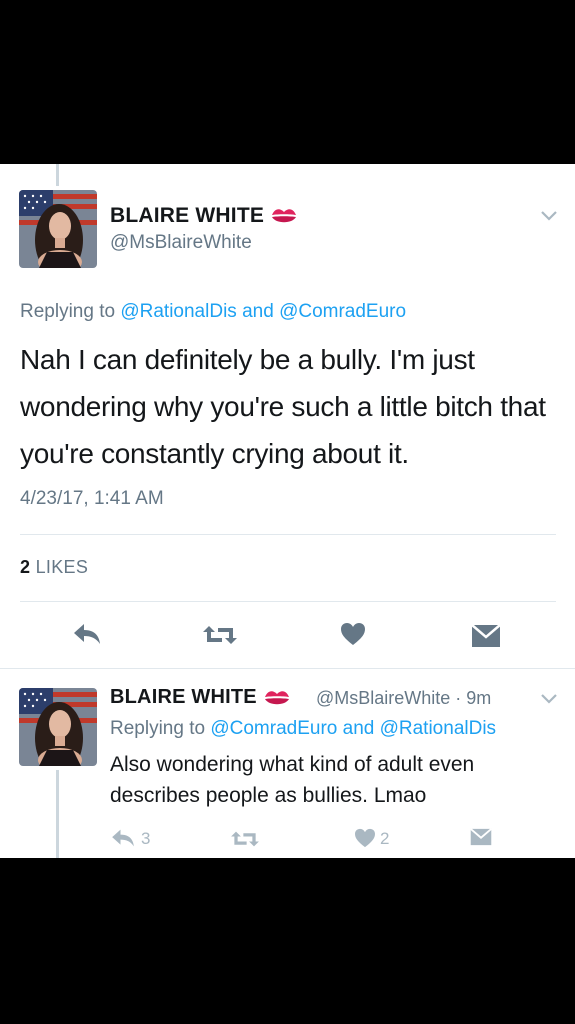  I want to click on like-count: 2, so click(385, 838).